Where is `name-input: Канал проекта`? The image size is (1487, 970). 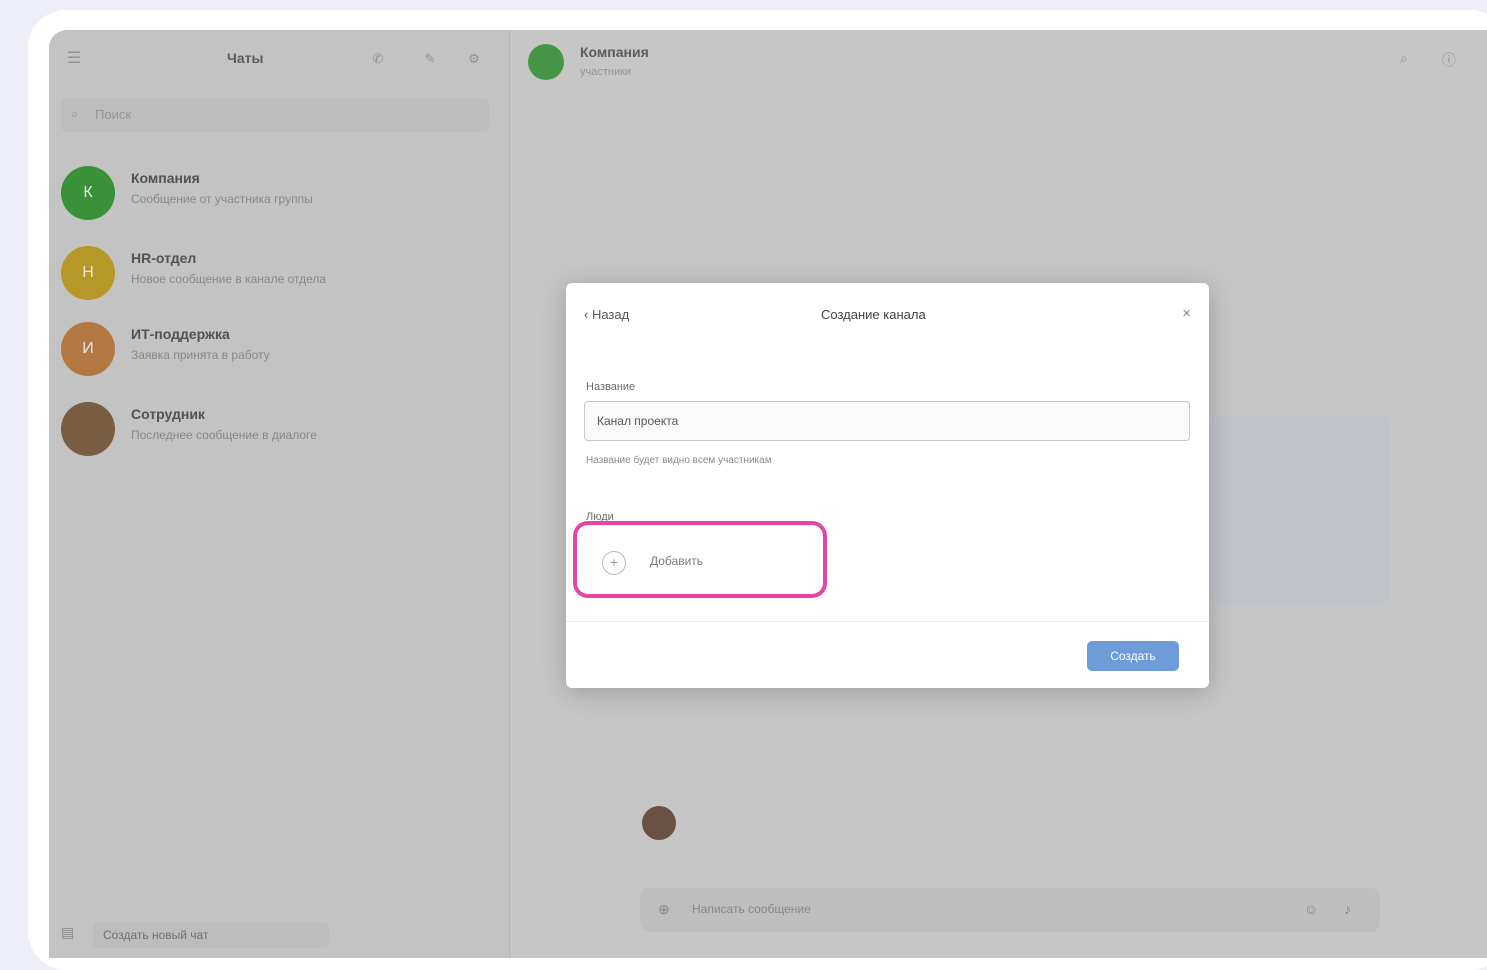 name-input: Канал проекта is located at coordinates (887, 421).